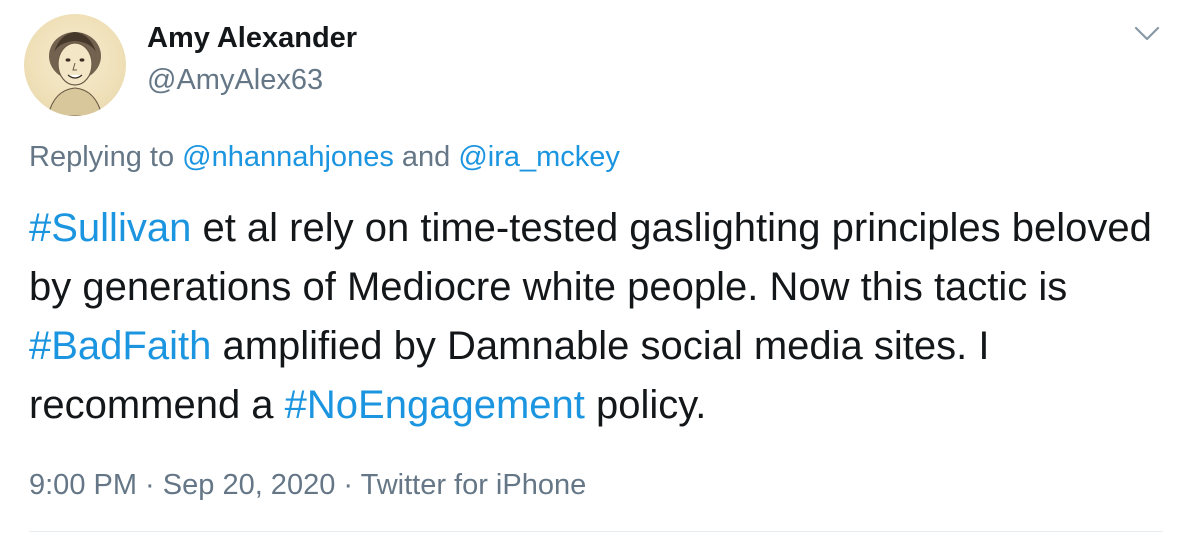 The image size is (1192, 548). I want to click on tweet-date: Sep 20, 2020, so click(249, 485).